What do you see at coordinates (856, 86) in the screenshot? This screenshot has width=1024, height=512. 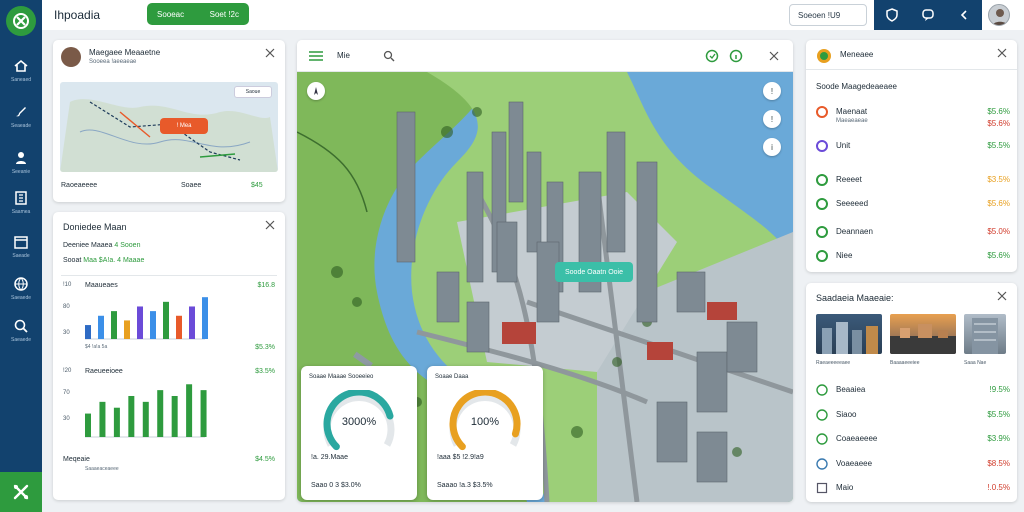 I see `metrics-section-title: Soode Maagedeaeaee` at bounding box center [856, 86].